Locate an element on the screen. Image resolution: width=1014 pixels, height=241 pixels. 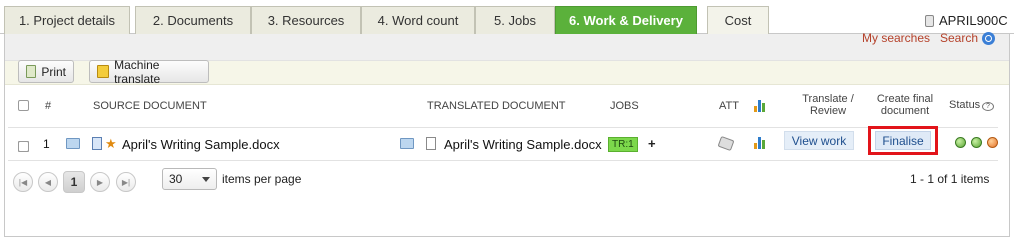
tab-label: 3. Resources is located at coordinates (306, 20).